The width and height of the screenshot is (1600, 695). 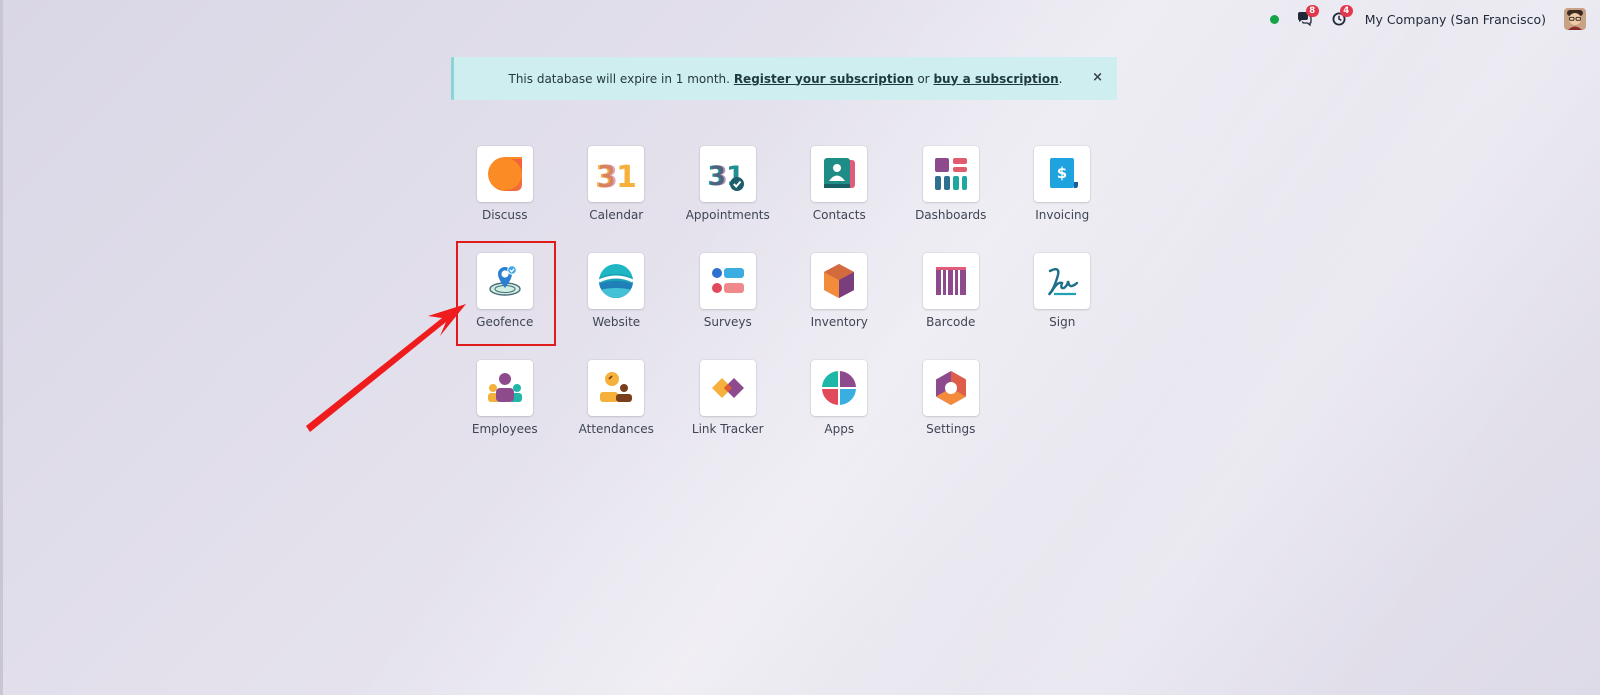 I want to click on app-label: Website, so click(x=616, y=322).